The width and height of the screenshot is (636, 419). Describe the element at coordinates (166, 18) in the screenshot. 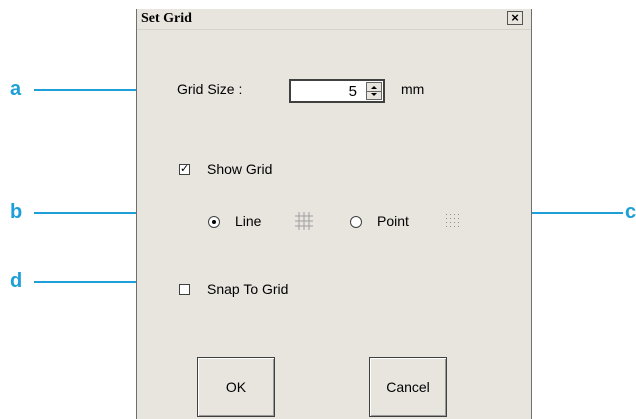

I see `dialog-title: Set Grid` at that location.